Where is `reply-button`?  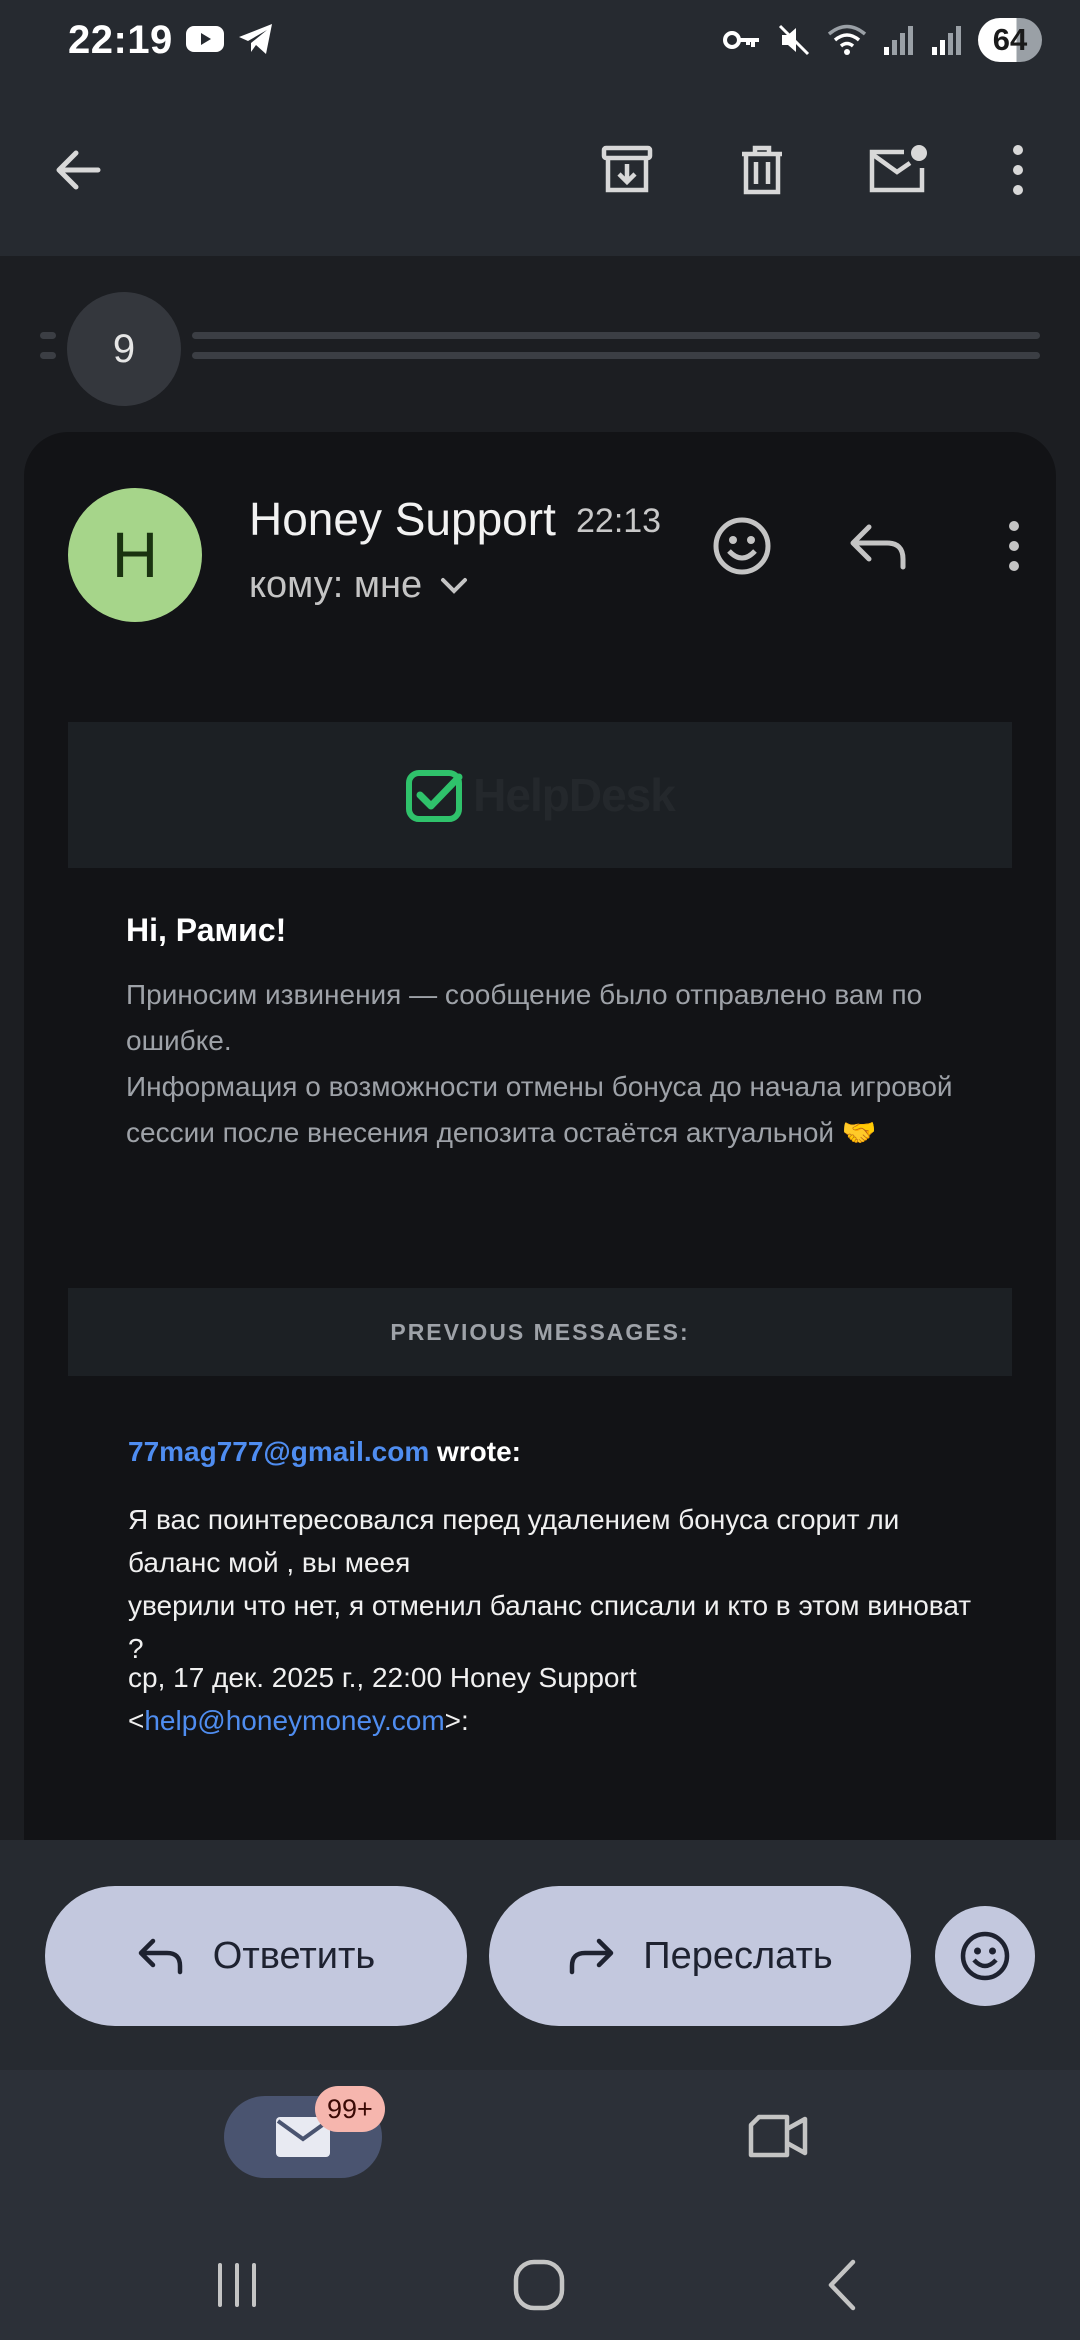
reply-button is located at coordinates (878, 546).